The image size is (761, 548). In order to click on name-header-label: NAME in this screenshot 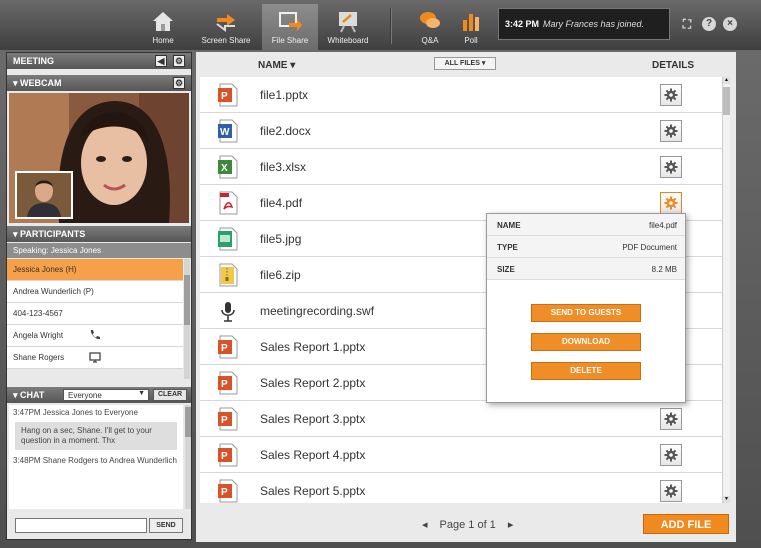, I will do `click(273, 65)`.